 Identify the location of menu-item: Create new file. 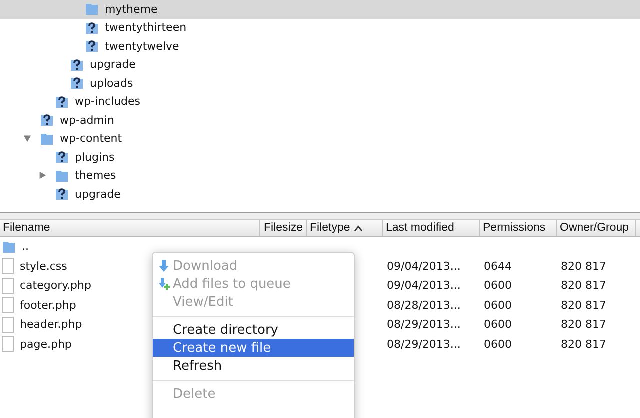
(253, 348).